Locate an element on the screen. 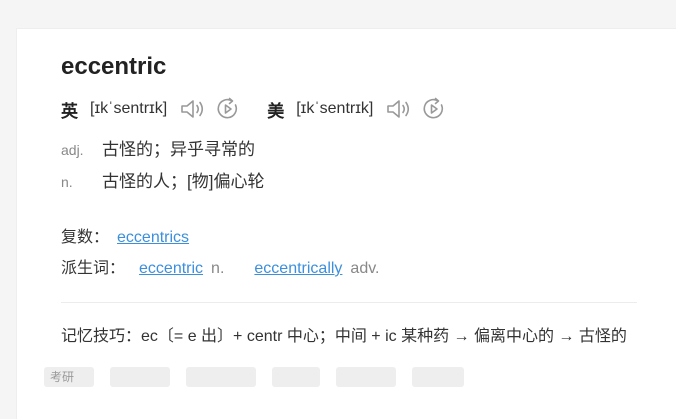  derivative-pos: adv. is located at coordinates (365, 268).